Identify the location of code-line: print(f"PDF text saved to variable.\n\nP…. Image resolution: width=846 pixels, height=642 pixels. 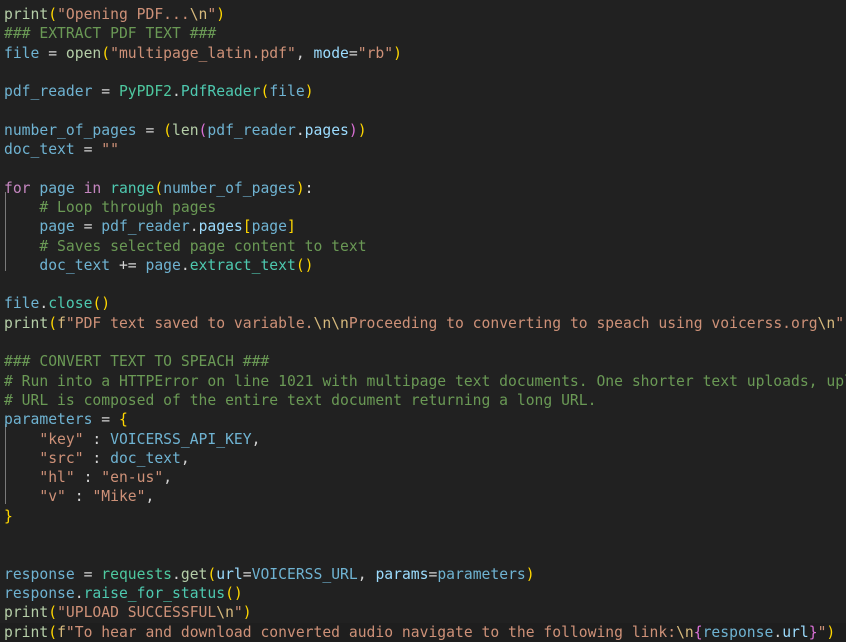
(423, 323).